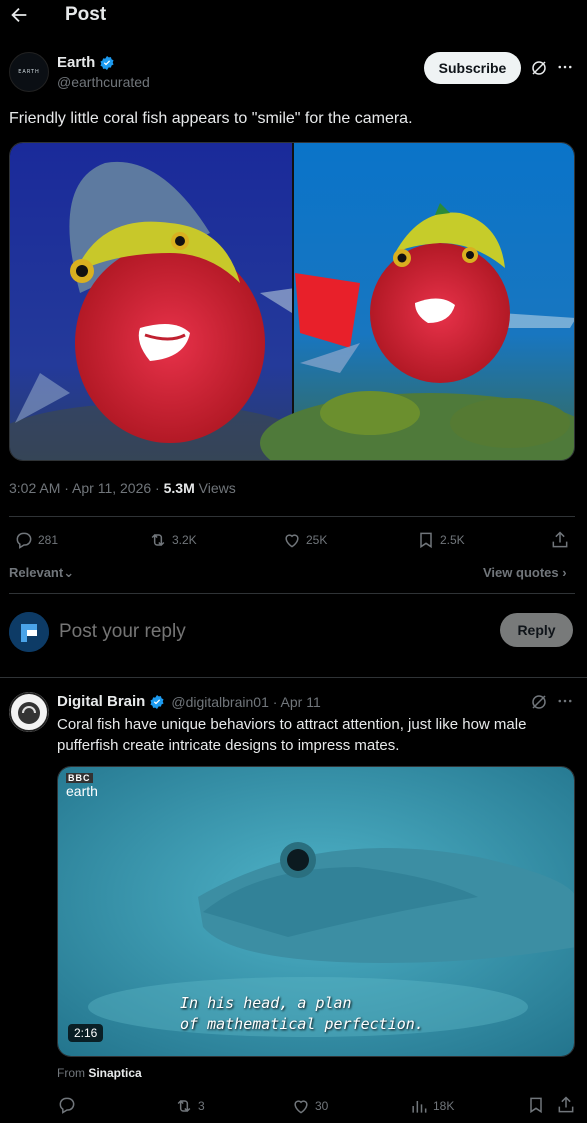 Image resolution: width=587 pixels, height=1123 pixels. Describe the element at coordinates (160, 301) in the screenshot. I see `left-fish-photo` at that location.